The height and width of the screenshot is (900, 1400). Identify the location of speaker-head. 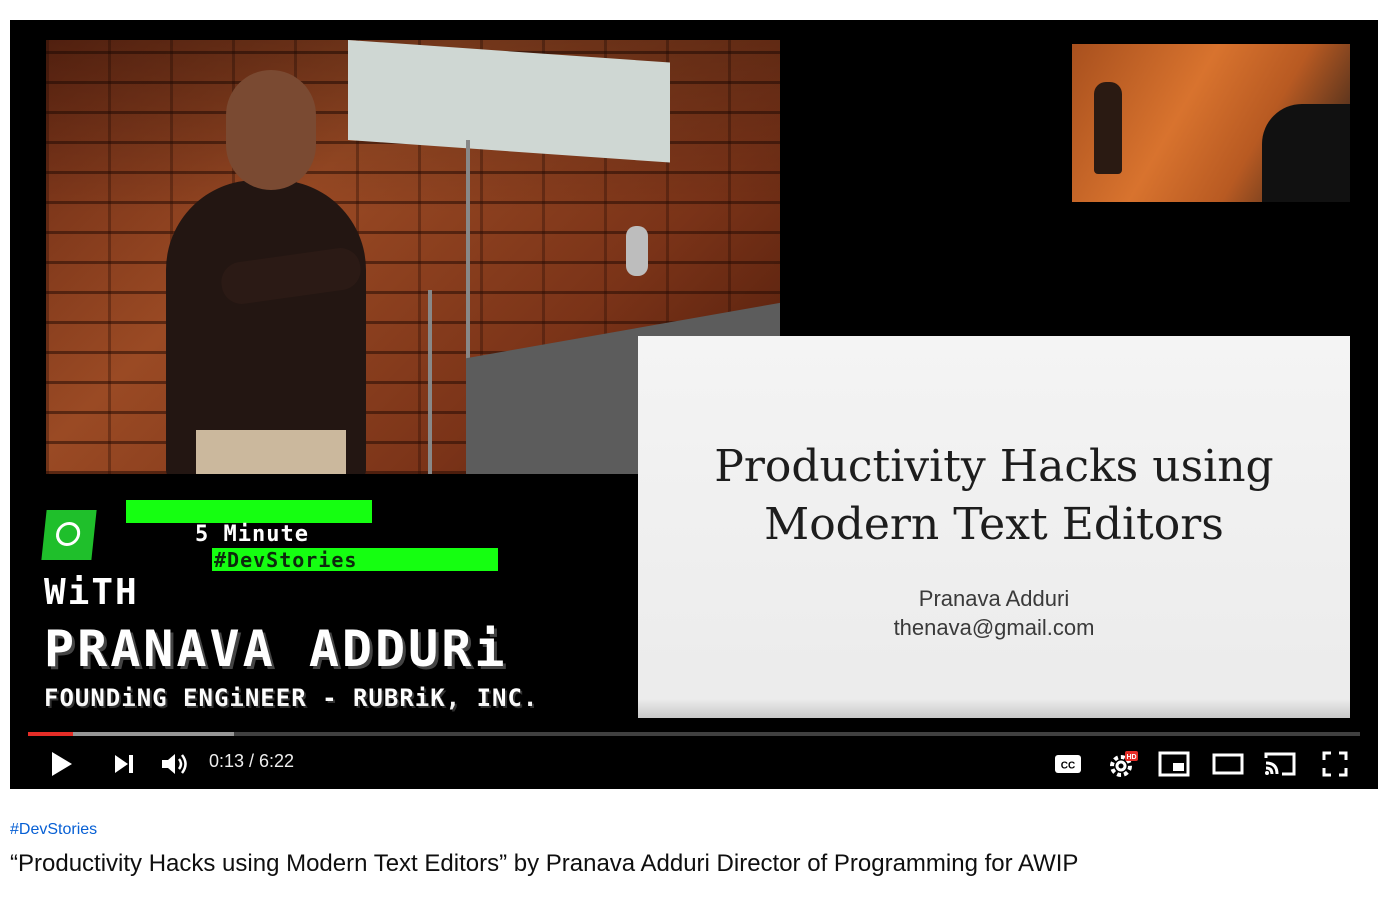
(271, 130).